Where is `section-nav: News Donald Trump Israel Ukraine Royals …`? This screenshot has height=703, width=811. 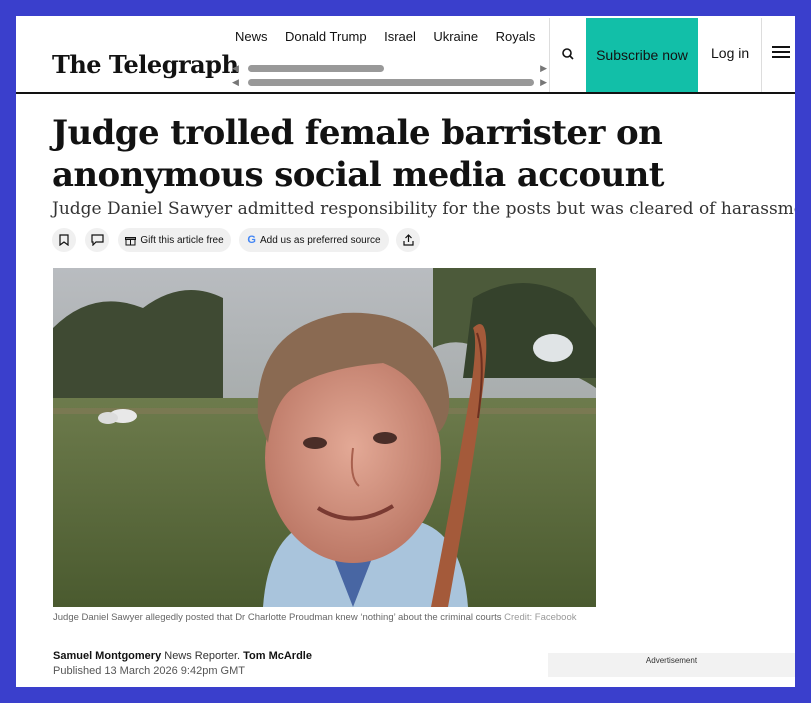 section-nav: News Donald Trump Israel Ukraine Royals … is located at coordinates (391, 39).